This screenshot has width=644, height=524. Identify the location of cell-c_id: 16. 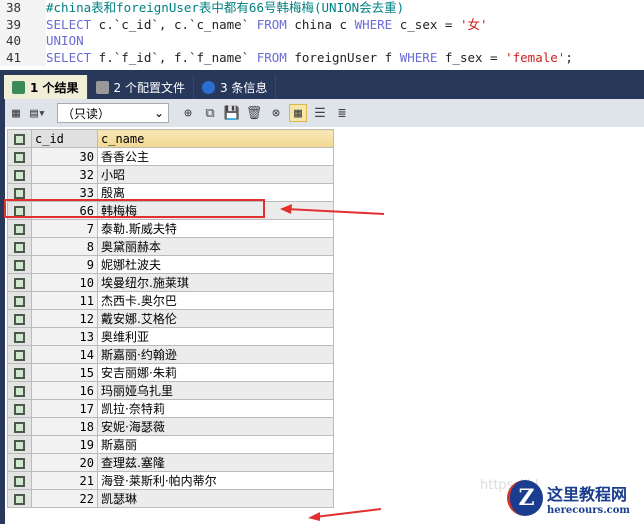
(64, 390).